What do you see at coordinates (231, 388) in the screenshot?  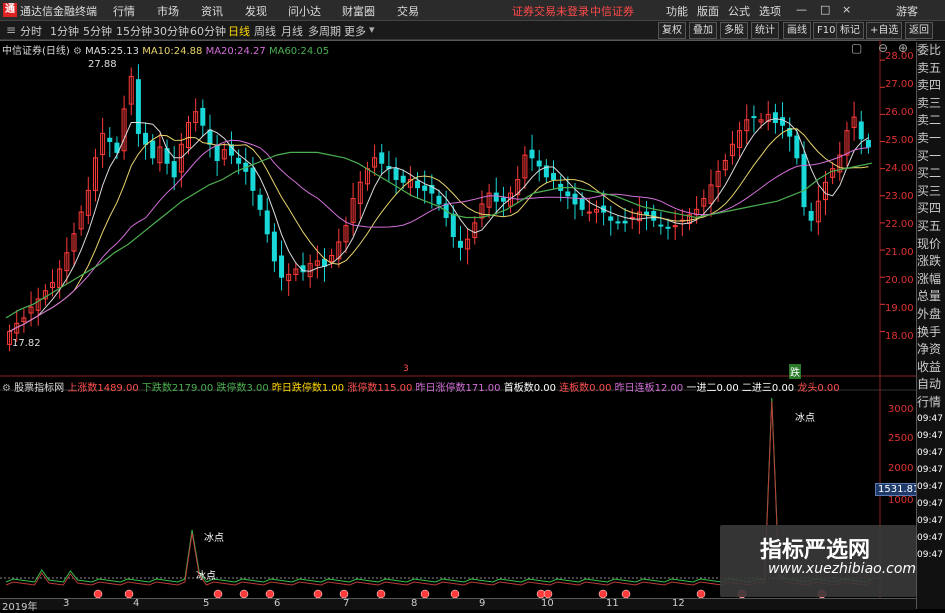 I see `ind-label-2: 跌停数` at bounding box center [231, 388].